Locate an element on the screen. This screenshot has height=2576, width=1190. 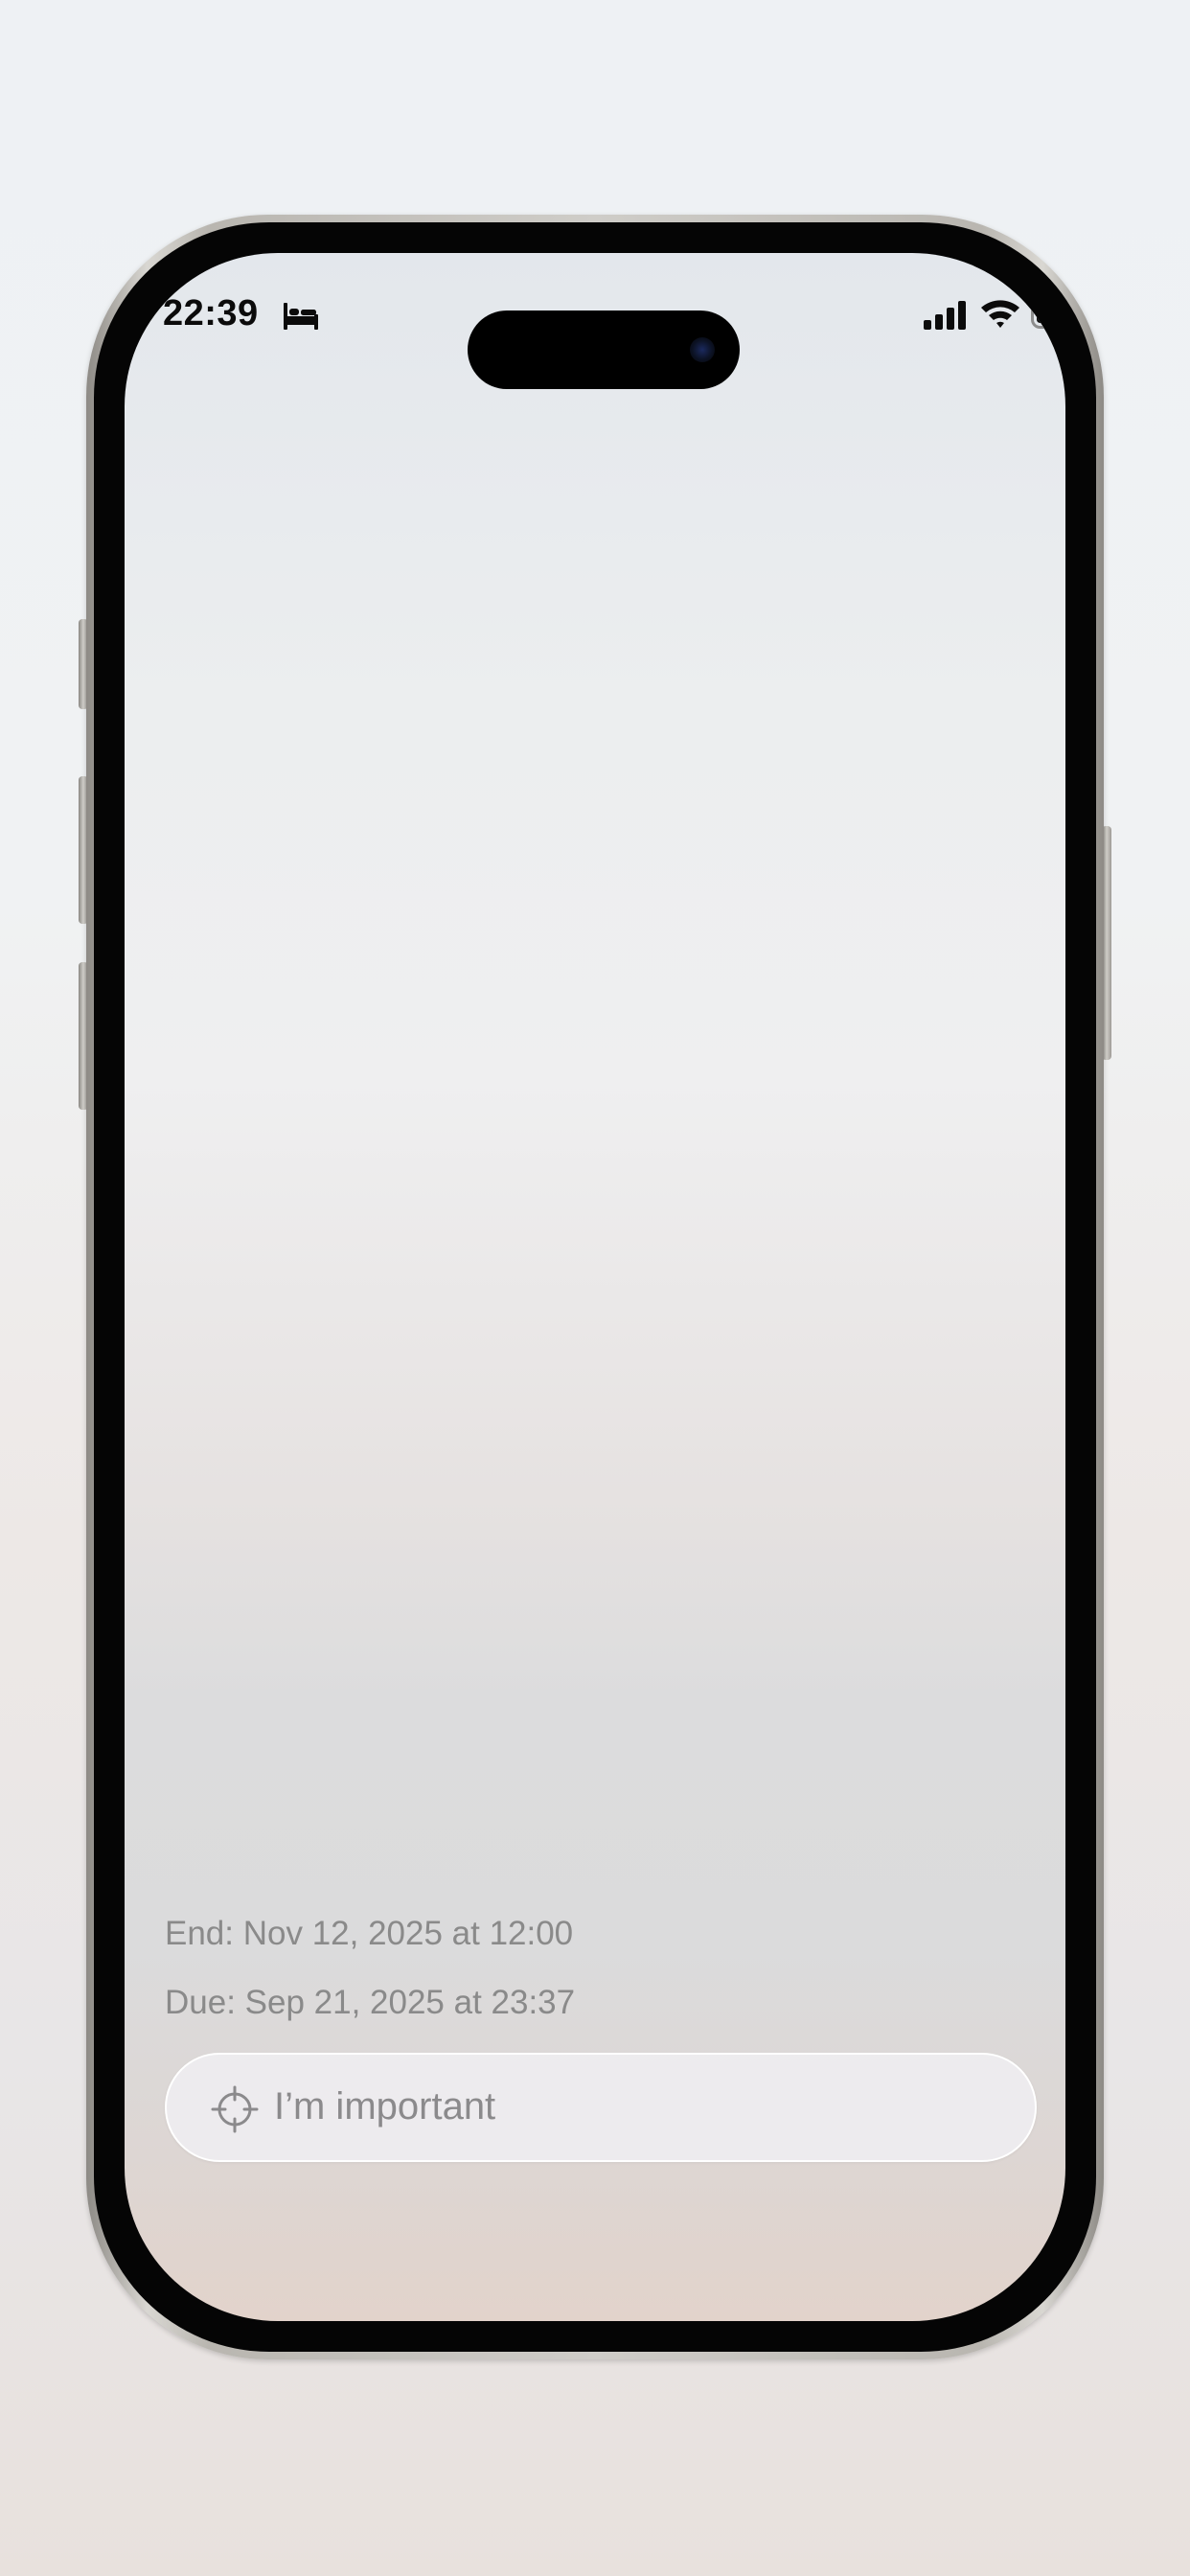
crosshair-icon is located at coordinates (235, 2109).